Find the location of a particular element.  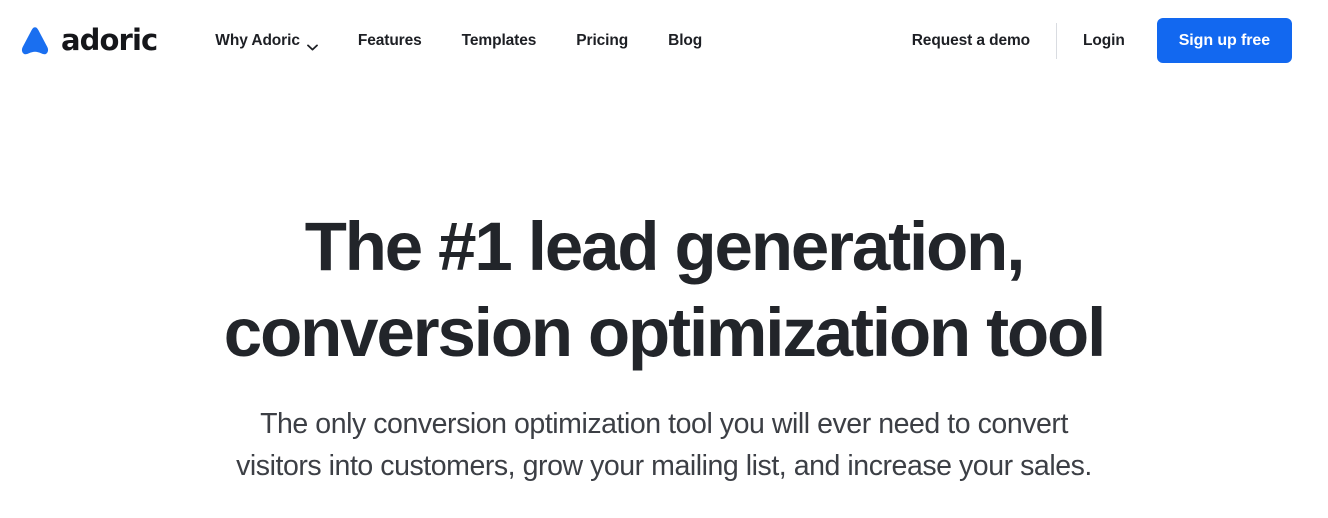

header-actions: Request a demo Login Sign up free is located at coordinates (1102, 40).